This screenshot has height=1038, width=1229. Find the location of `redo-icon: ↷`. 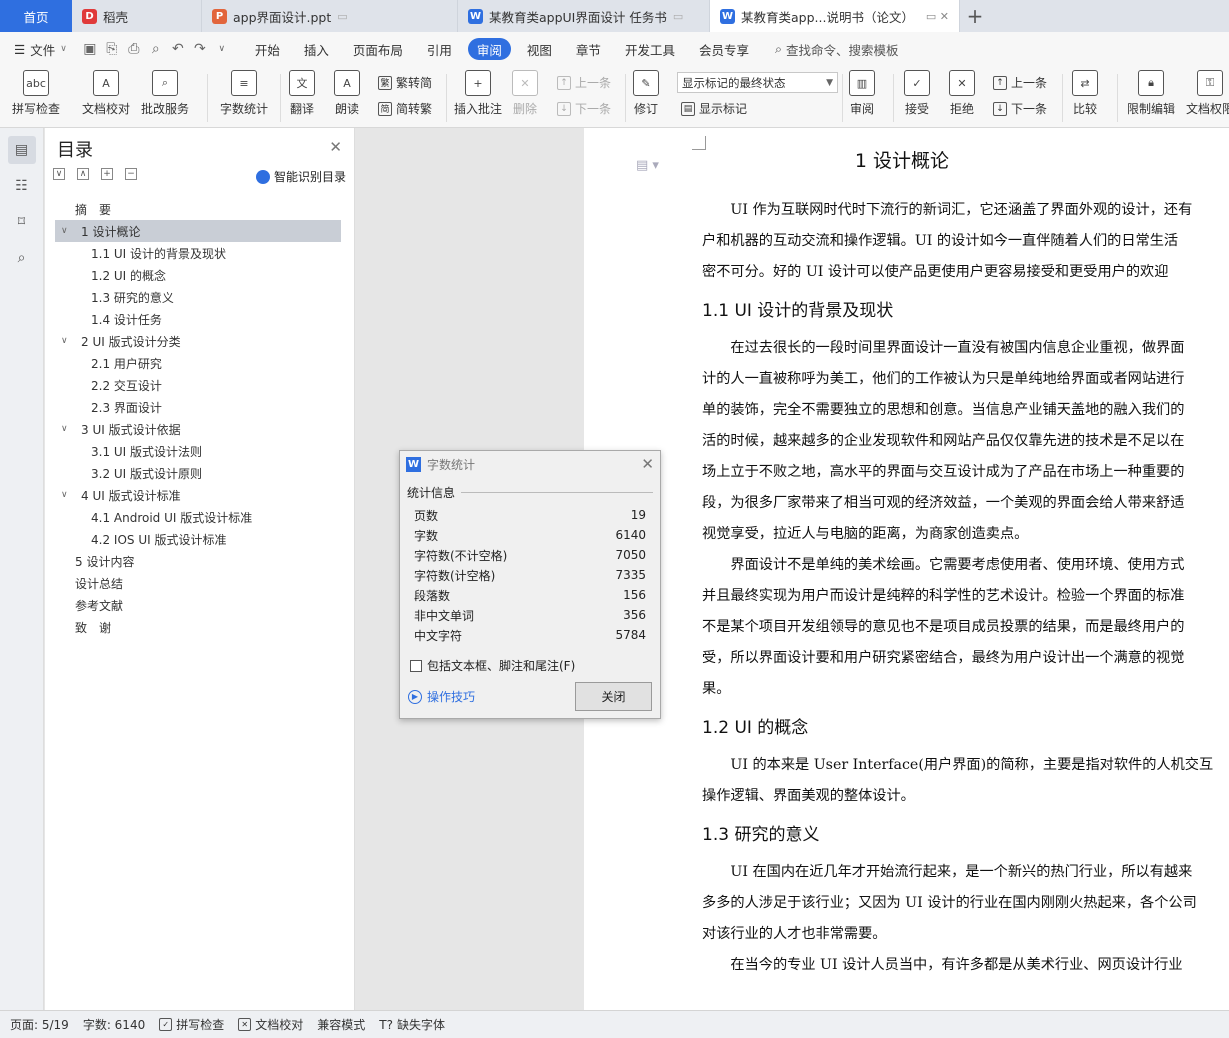

redo-icon: ↷ is located at coordinates (200, 49).